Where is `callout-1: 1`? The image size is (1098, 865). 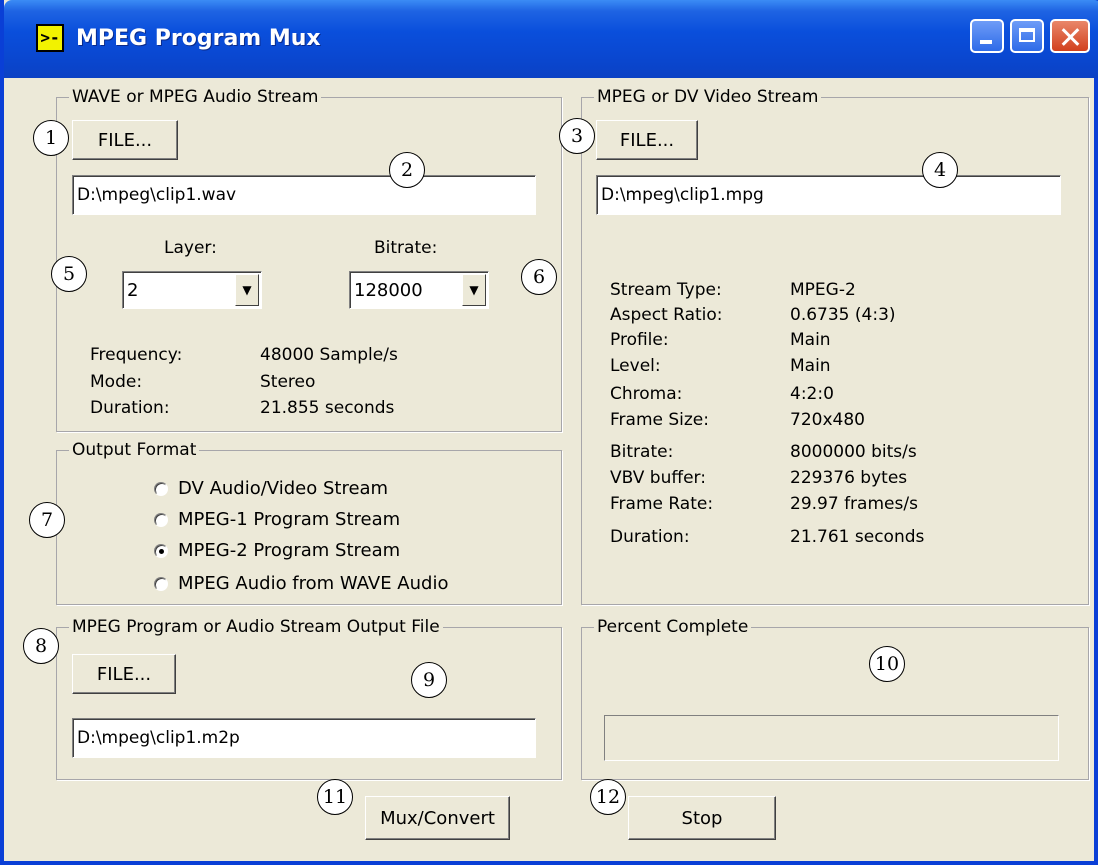 callout-1: 1 is located at coordinates (51, 138).